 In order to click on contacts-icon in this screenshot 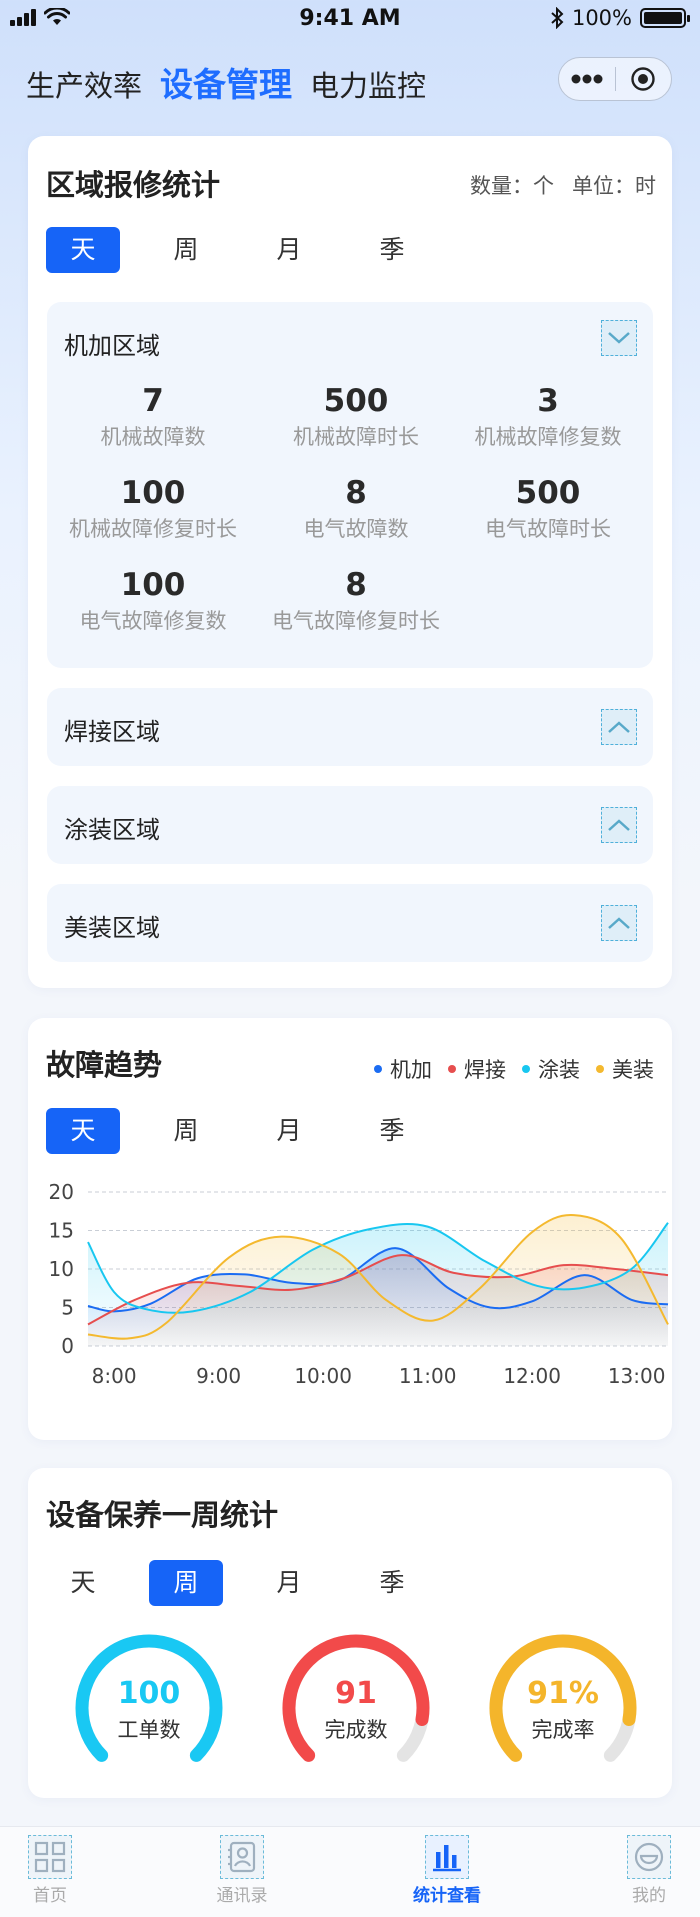, I will do `click(242, 1857)`.